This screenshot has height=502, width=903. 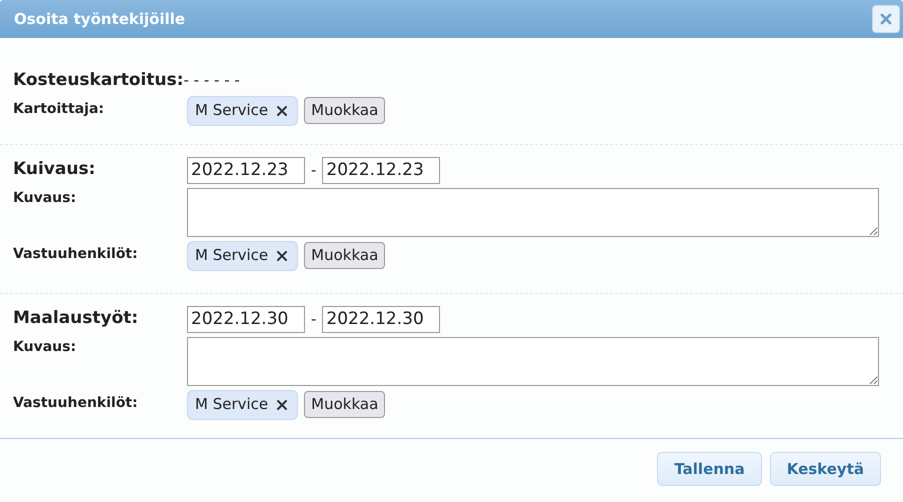 What do you see at coordinates (886, 19) in the screenshot?
I see `close-icon` at bounding box center [886, 19].